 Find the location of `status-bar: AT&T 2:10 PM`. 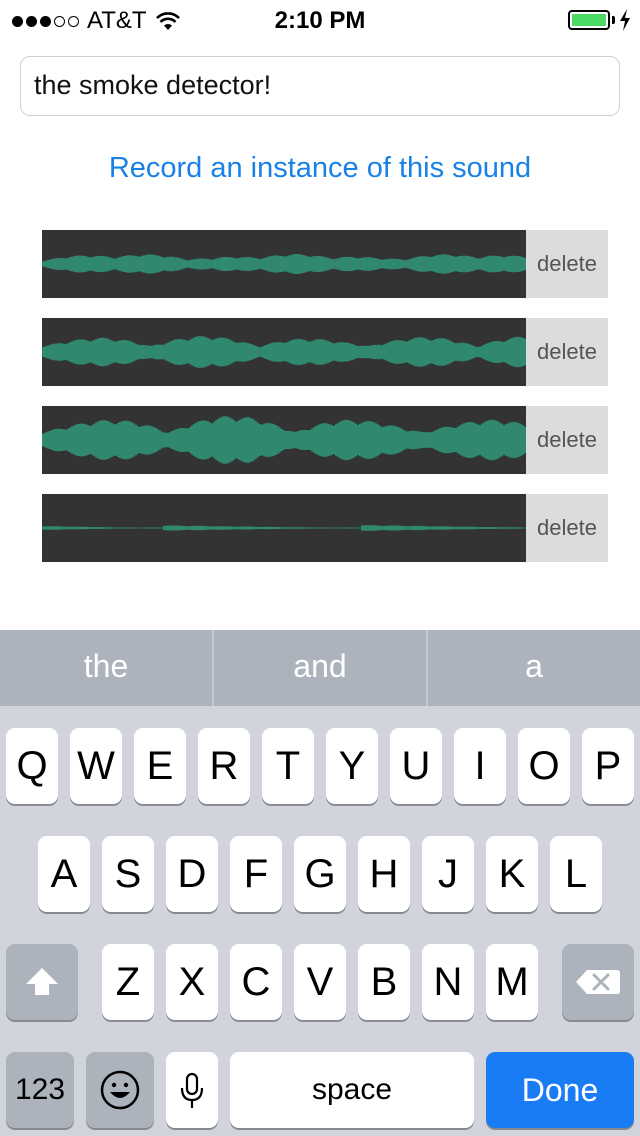

status-bar: AT&T 2:10 PM is located at coordinates (320, 20).